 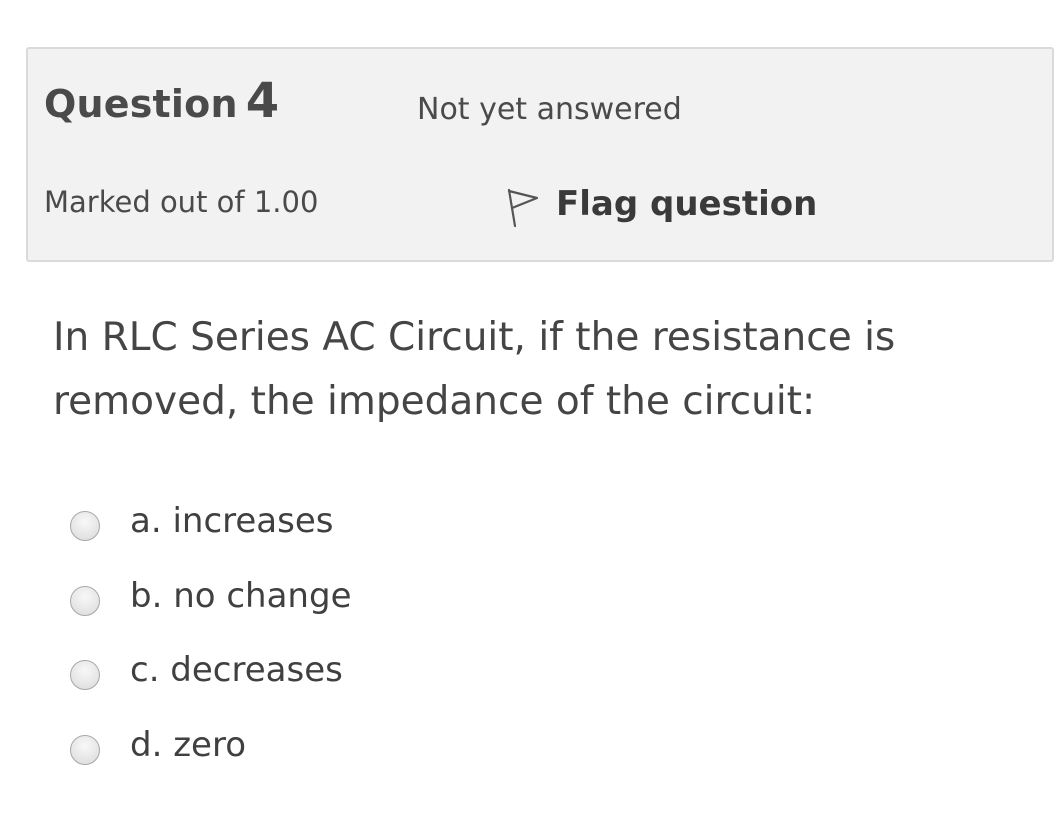 I want to click on answer-label: a. increases, so click(x=231, y=521).